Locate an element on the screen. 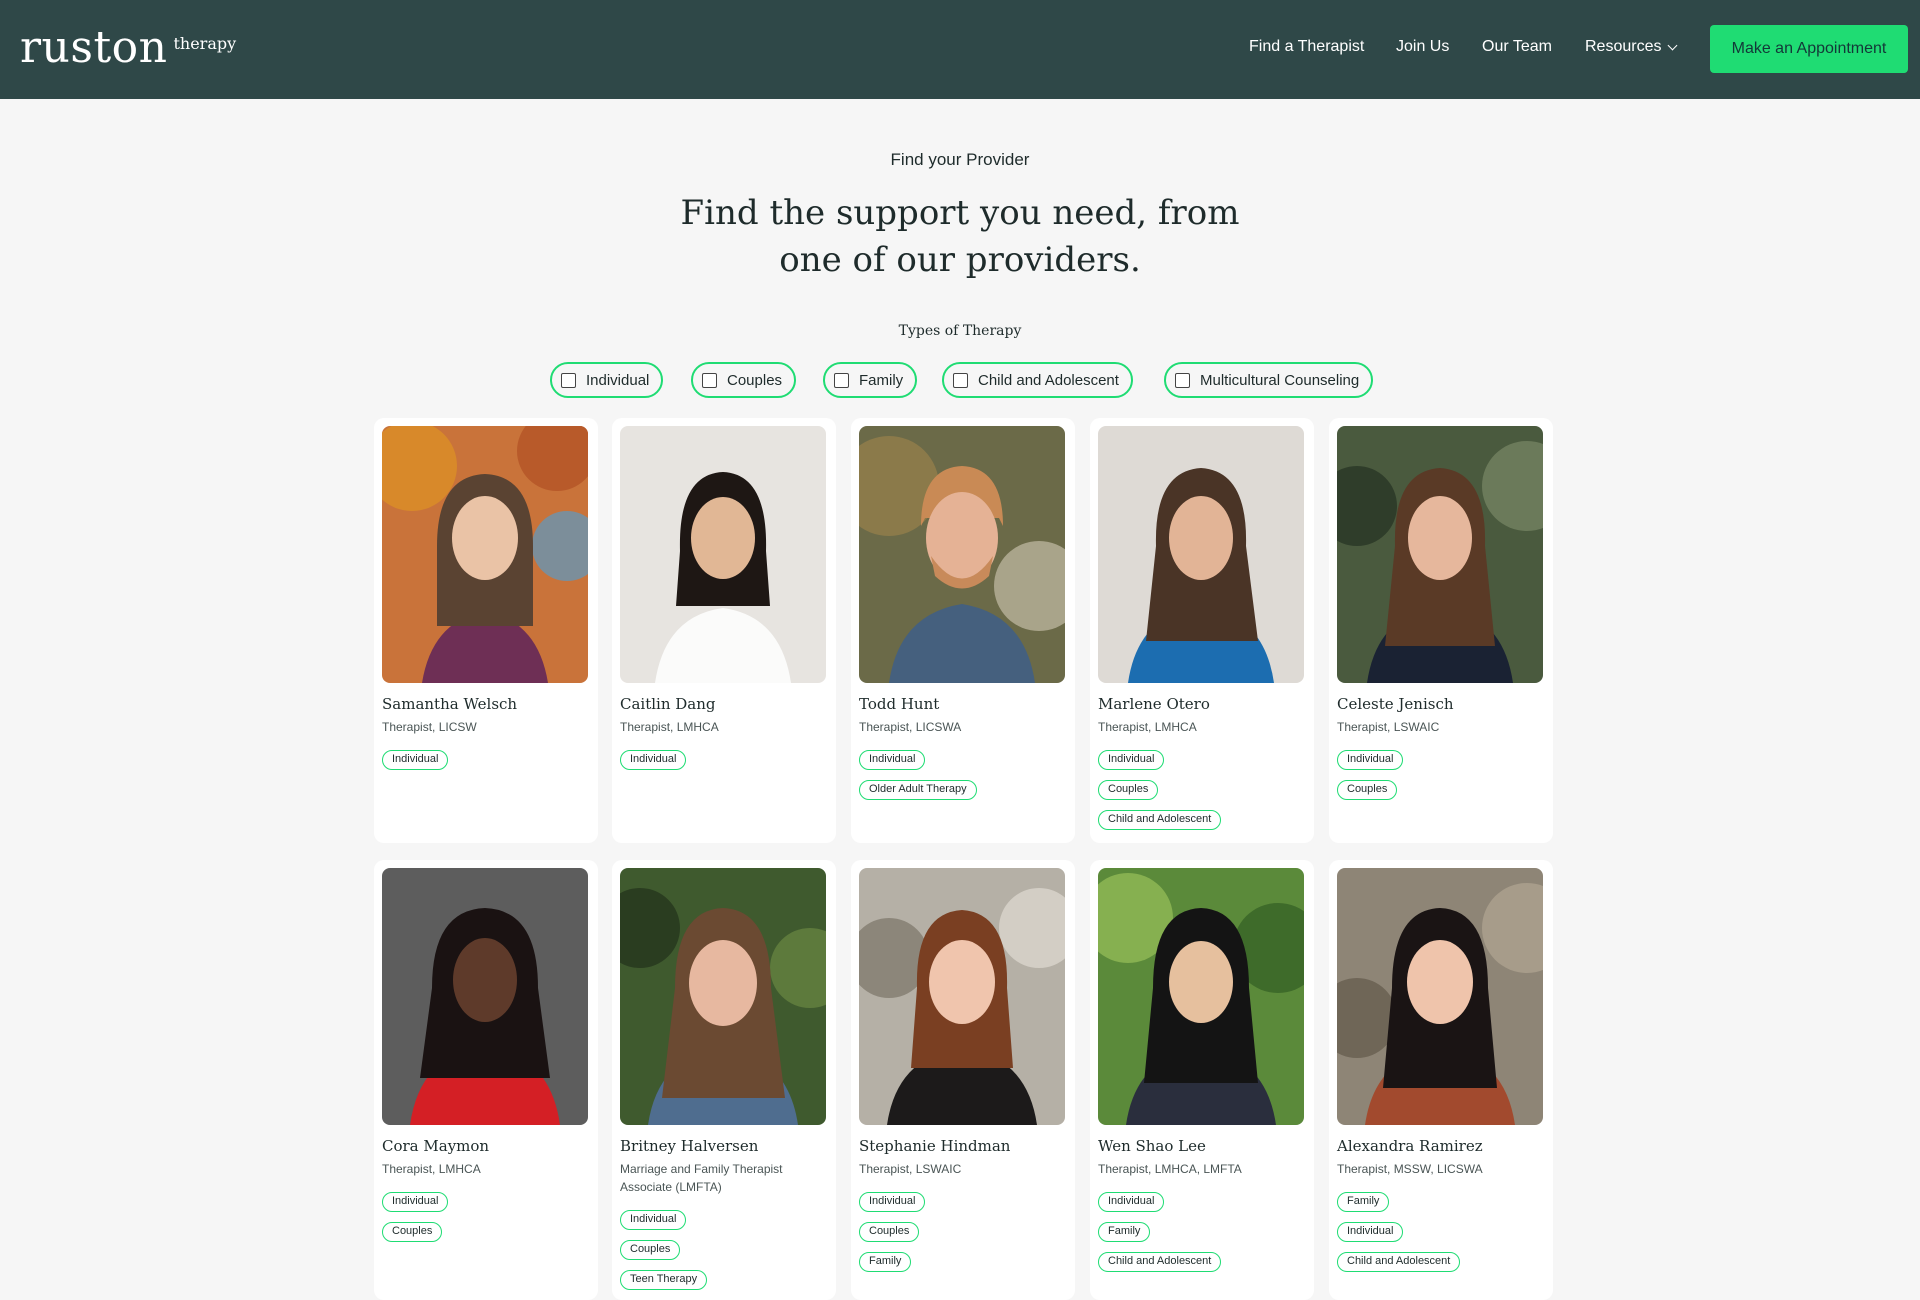 This screenshot has height=1300, width=1920. provider-name: Alexandra Ramirez is located at coordinates (1410, 1146).